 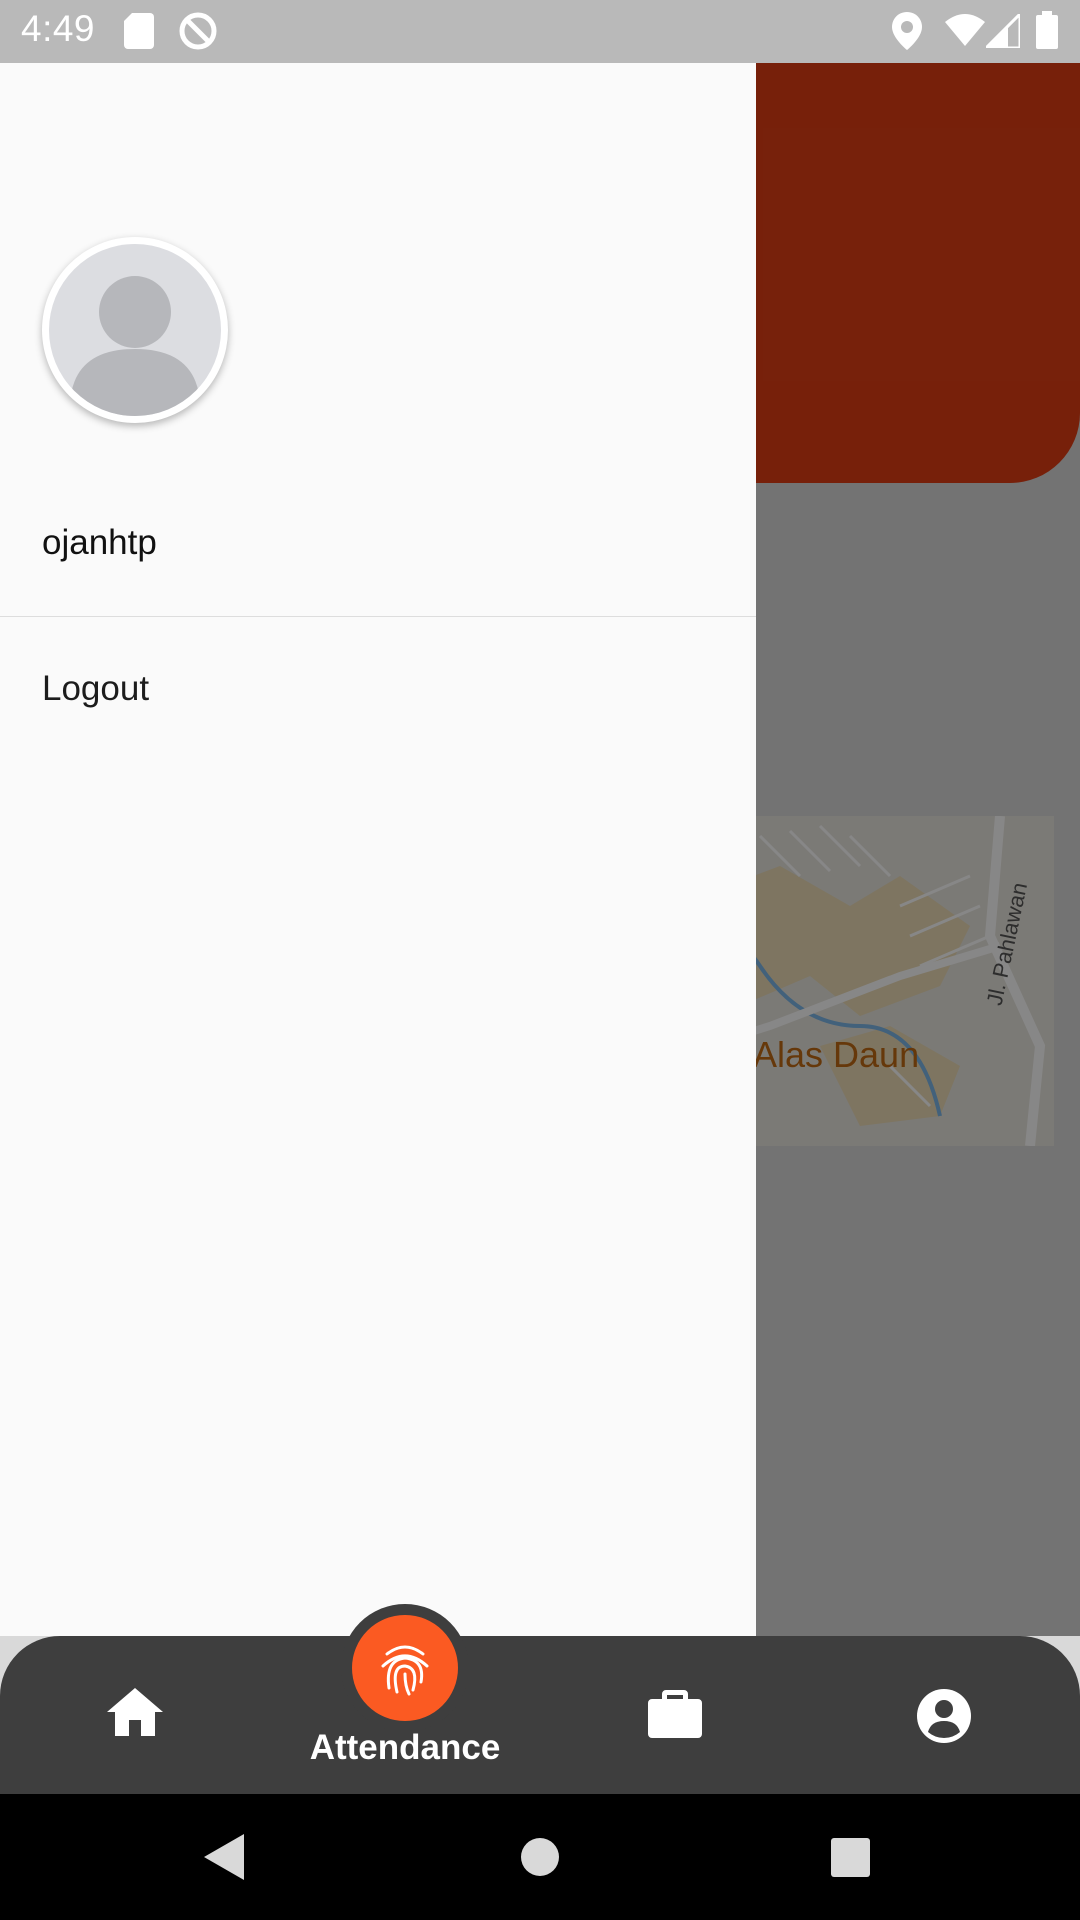 What do you see at coordinates (540, 1715) in the screenshot?
I see `bottom-navigation-bar` at bounding box center [540, 1715].